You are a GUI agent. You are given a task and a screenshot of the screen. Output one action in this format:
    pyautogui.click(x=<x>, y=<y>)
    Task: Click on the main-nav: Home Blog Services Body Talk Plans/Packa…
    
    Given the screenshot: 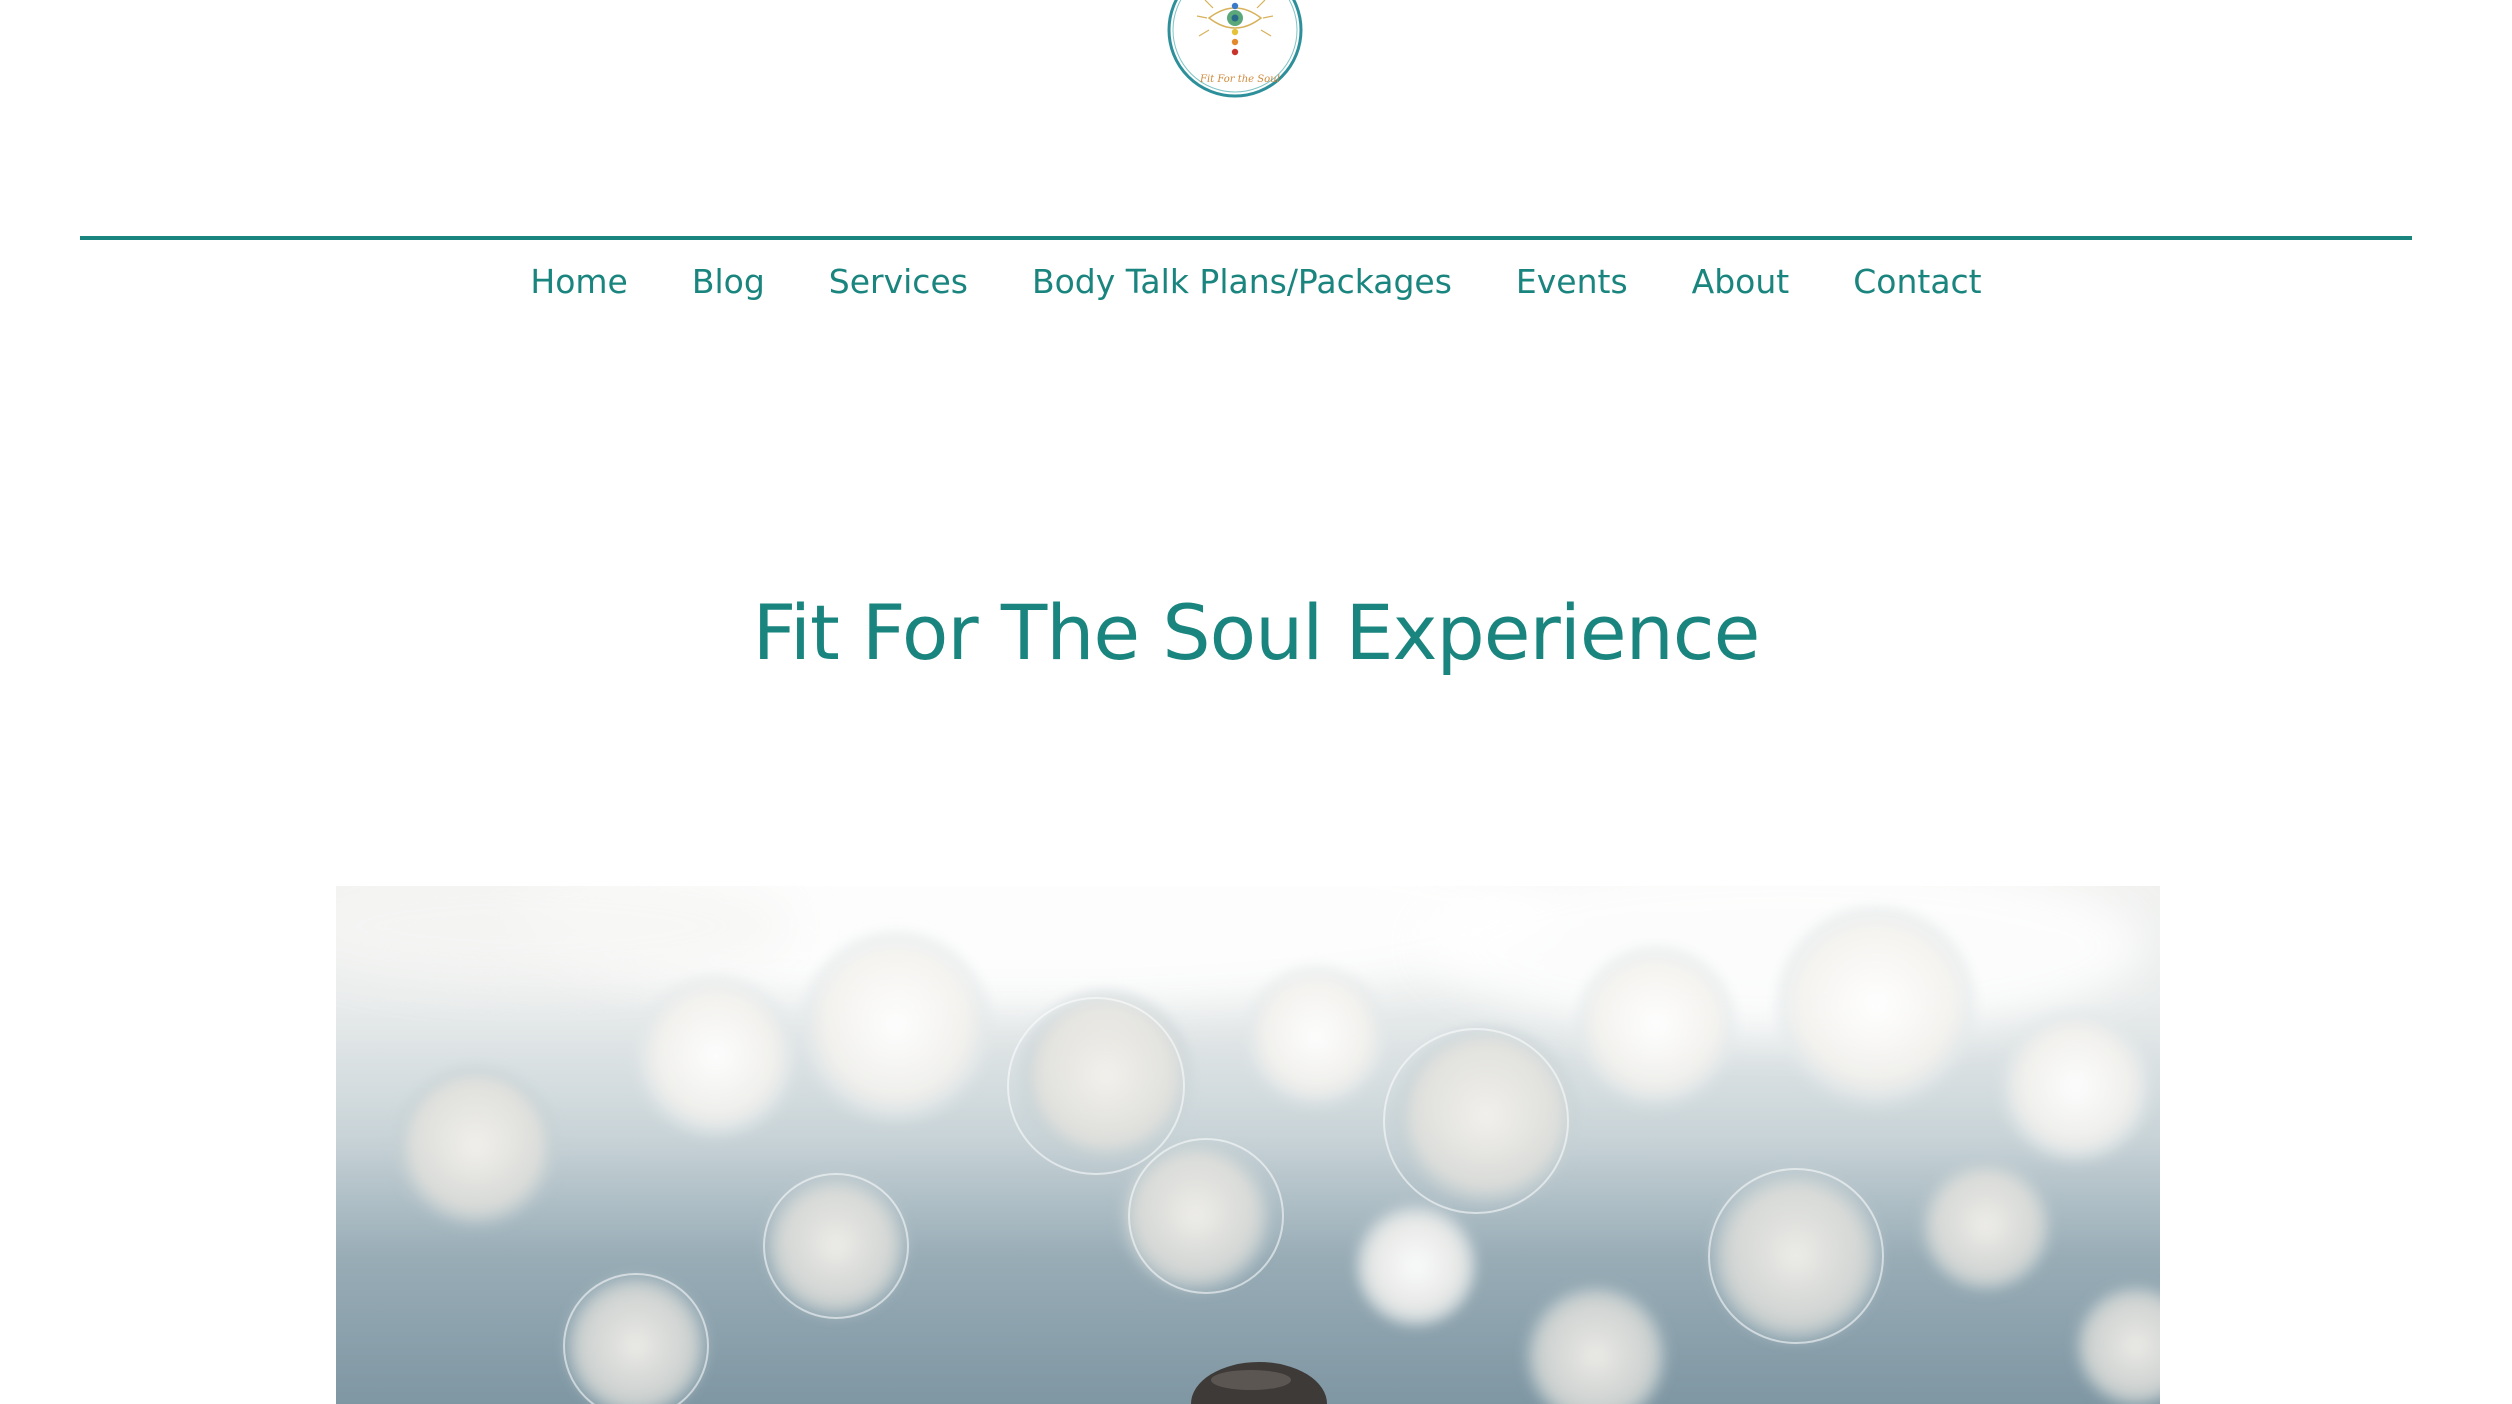 What is the action you would take?
    pyautogui.click(x=1256, y=282)
    